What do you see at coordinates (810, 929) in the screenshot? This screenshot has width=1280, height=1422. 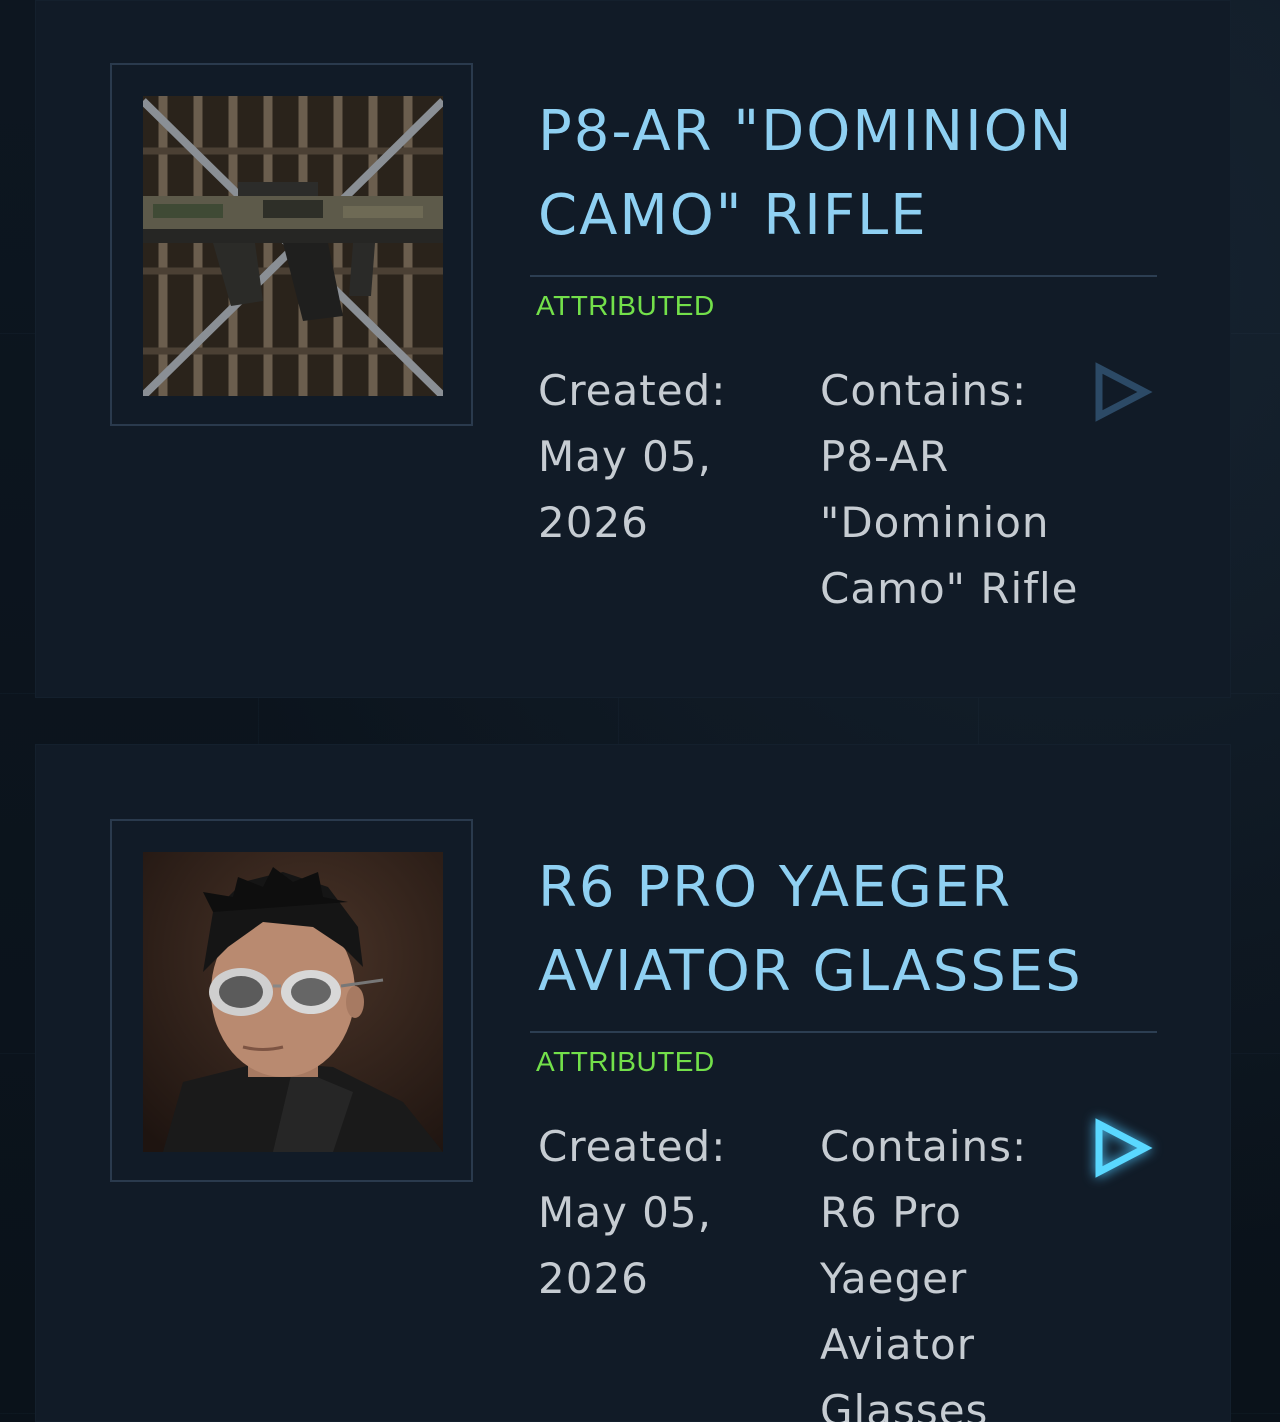 I see `item-title: R6 PRO YAEGER AVIATOR GLASSES` at bounding box center [810, 929].